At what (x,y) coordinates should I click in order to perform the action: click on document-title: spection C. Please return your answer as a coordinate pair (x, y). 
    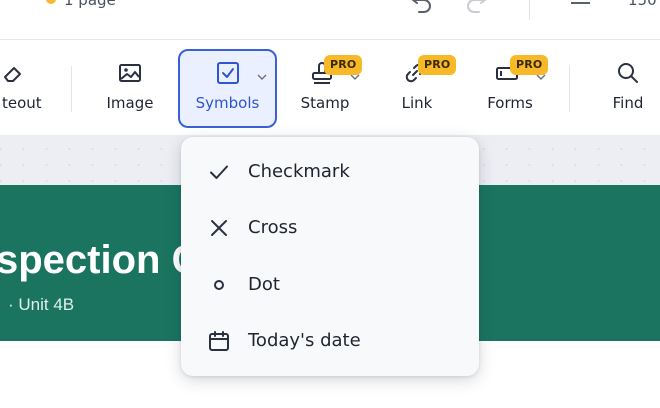
    Looking at the image, I should click on (100, 260).